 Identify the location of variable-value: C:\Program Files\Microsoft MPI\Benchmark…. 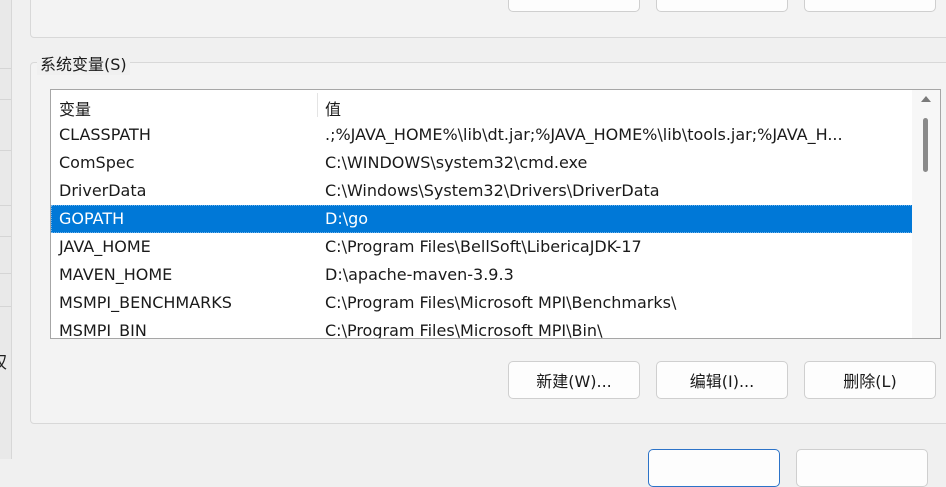
(501, 302).